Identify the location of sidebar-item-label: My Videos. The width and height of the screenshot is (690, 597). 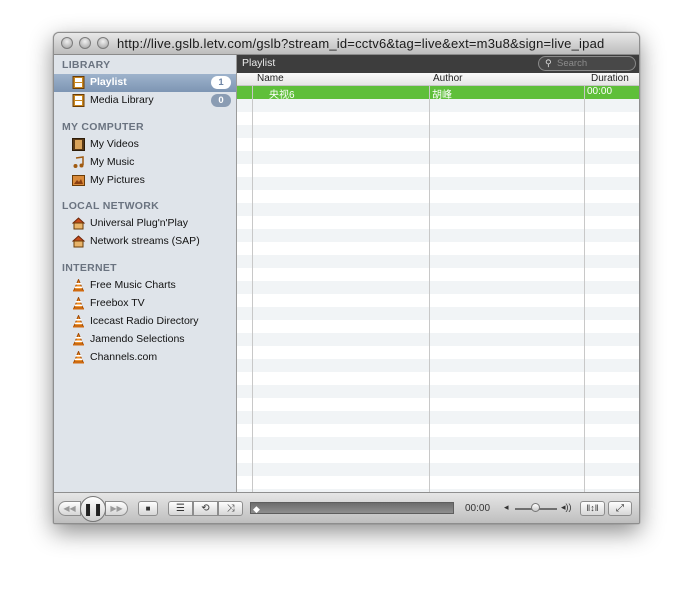
(114, 144).